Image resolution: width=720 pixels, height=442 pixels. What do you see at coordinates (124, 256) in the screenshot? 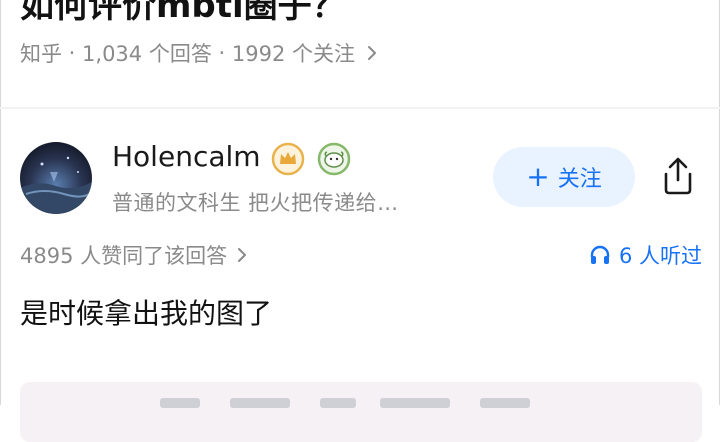
I see `upvote-text: 4895 人赞同了该回答` at bounding box center [124, 256].